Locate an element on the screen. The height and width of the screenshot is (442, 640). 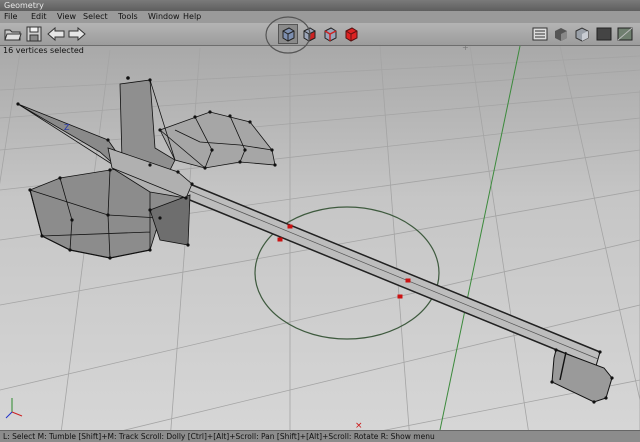
select-edge-button is located at coordinates (330, 34).